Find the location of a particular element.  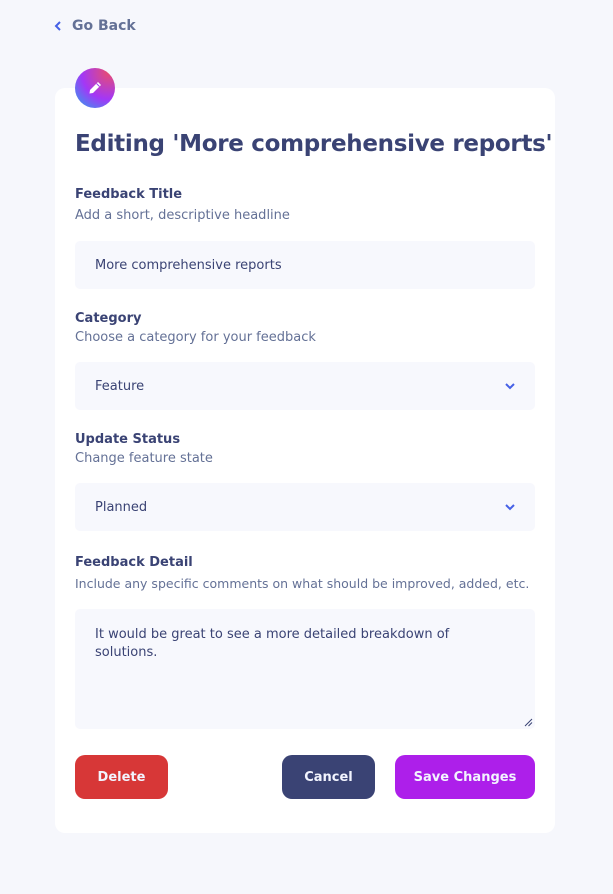

delete-button: Delete is located at coordinates (121, 777).